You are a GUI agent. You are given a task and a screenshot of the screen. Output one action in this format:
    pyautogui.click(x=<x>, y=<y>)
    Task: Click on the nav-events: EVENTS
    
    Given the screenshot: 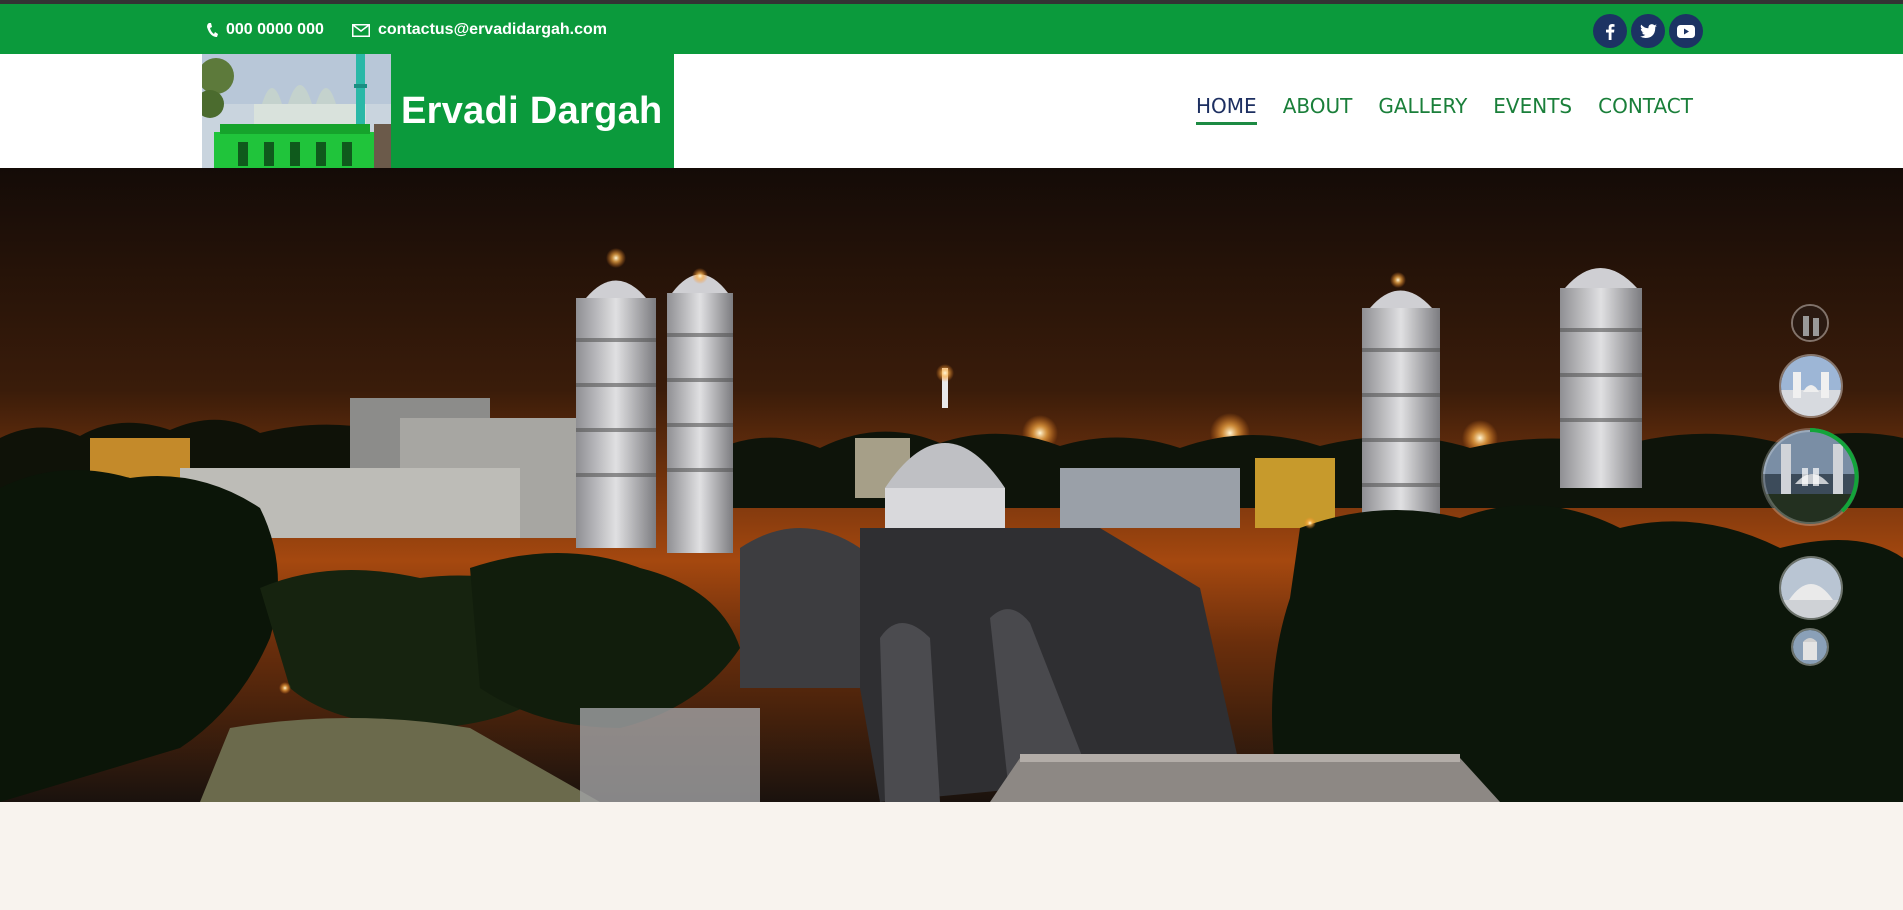 What is the action you would take?
    pyautogui.click(x=1532, y=109)
    